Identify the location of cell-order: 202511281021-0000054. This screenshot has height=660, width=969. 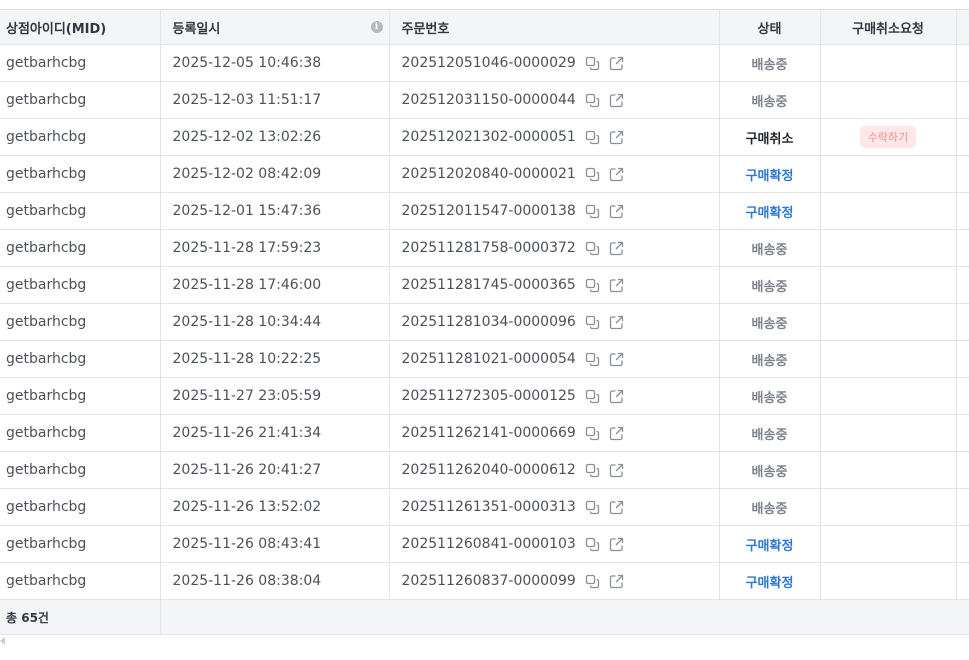
(554, 359).